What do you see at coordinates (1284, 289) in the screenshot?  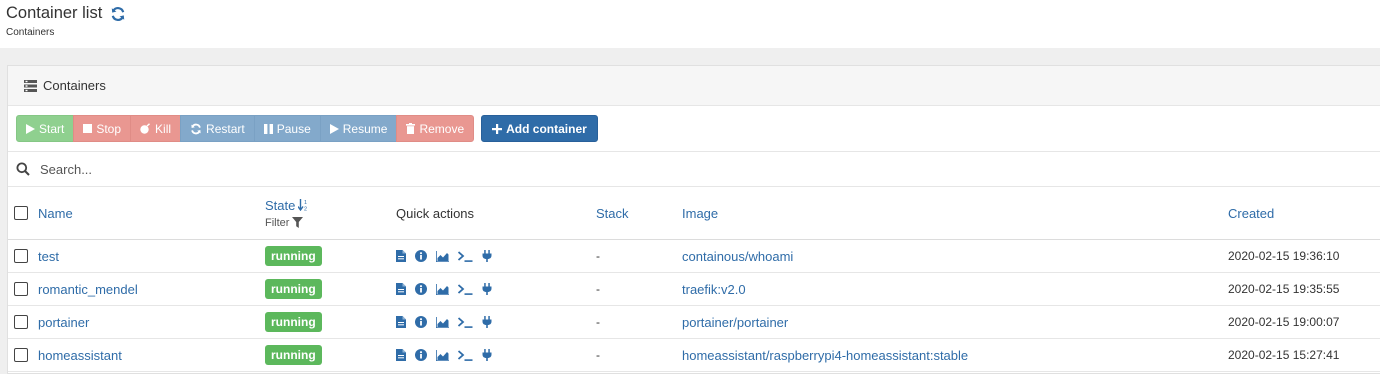 I see `created-value: 2020-02-15 19:35:55` at bounding box center [1284, 289].